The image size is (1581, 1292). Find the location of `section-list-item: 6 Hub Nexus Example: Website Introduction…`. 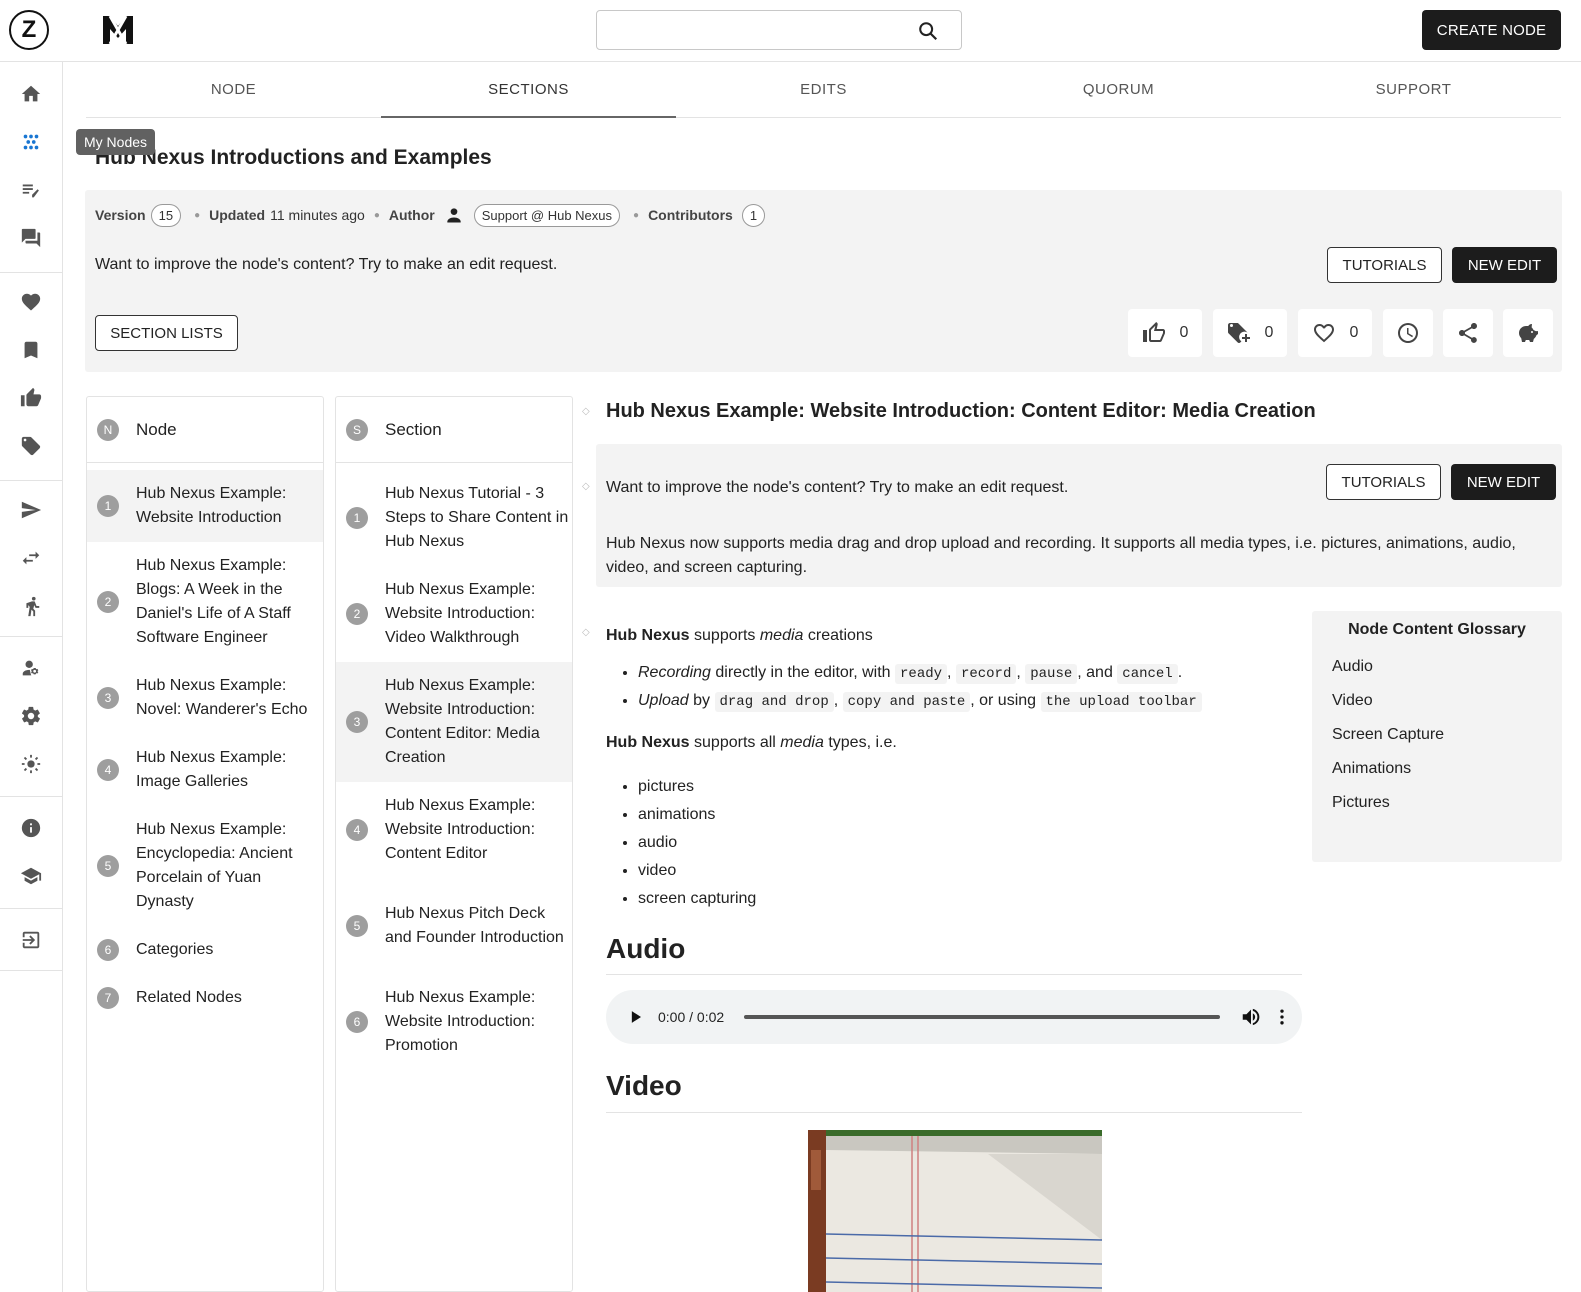

section-list-item: 6 Hub Nexus Example: Website Introduction… is located at coordinates (454, 1022).